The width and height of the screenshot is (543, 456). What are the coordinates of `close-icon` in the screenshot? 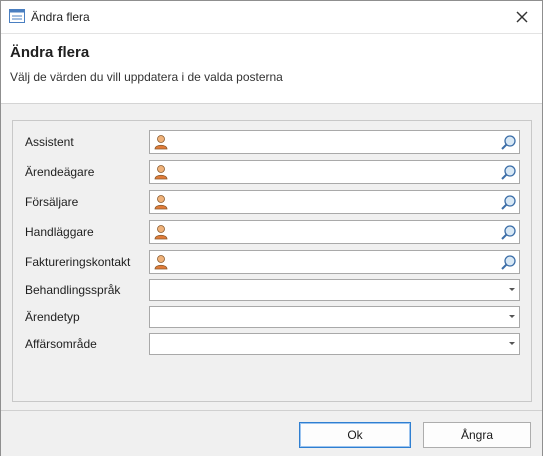 It's located at (522, 17).